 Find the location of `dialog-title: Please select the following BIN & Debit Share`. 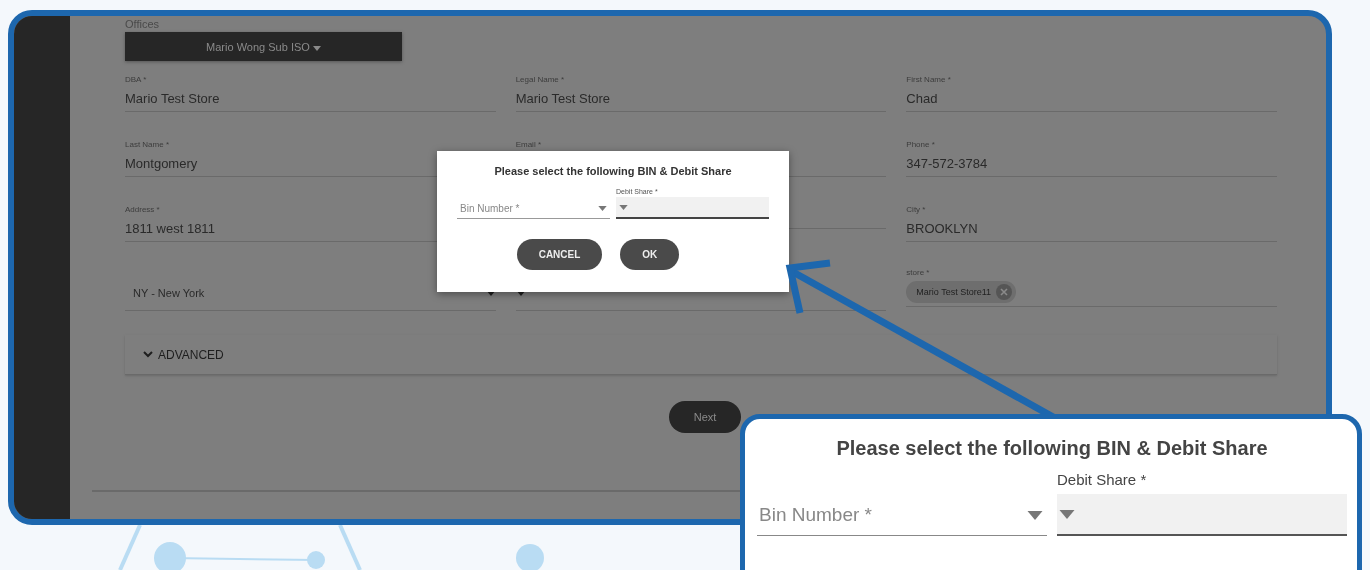

dialog-title: Please select the following BIN & Debit Share is located at coordinates (613, 171).